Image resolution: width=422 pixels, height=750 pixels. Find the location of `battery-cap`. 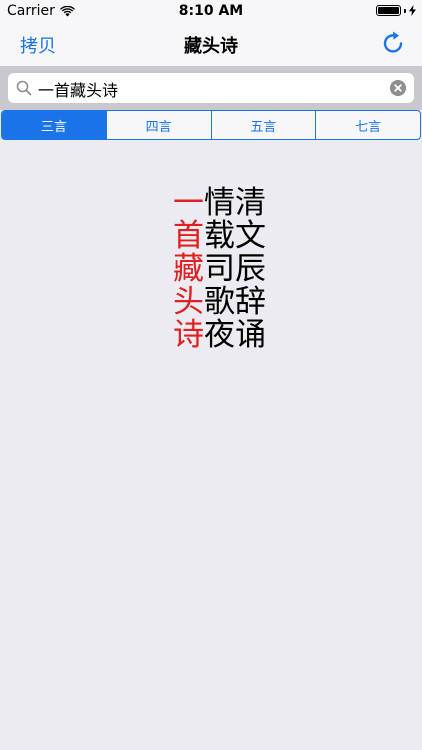

battery-cap is located at coordinates (405, 10).